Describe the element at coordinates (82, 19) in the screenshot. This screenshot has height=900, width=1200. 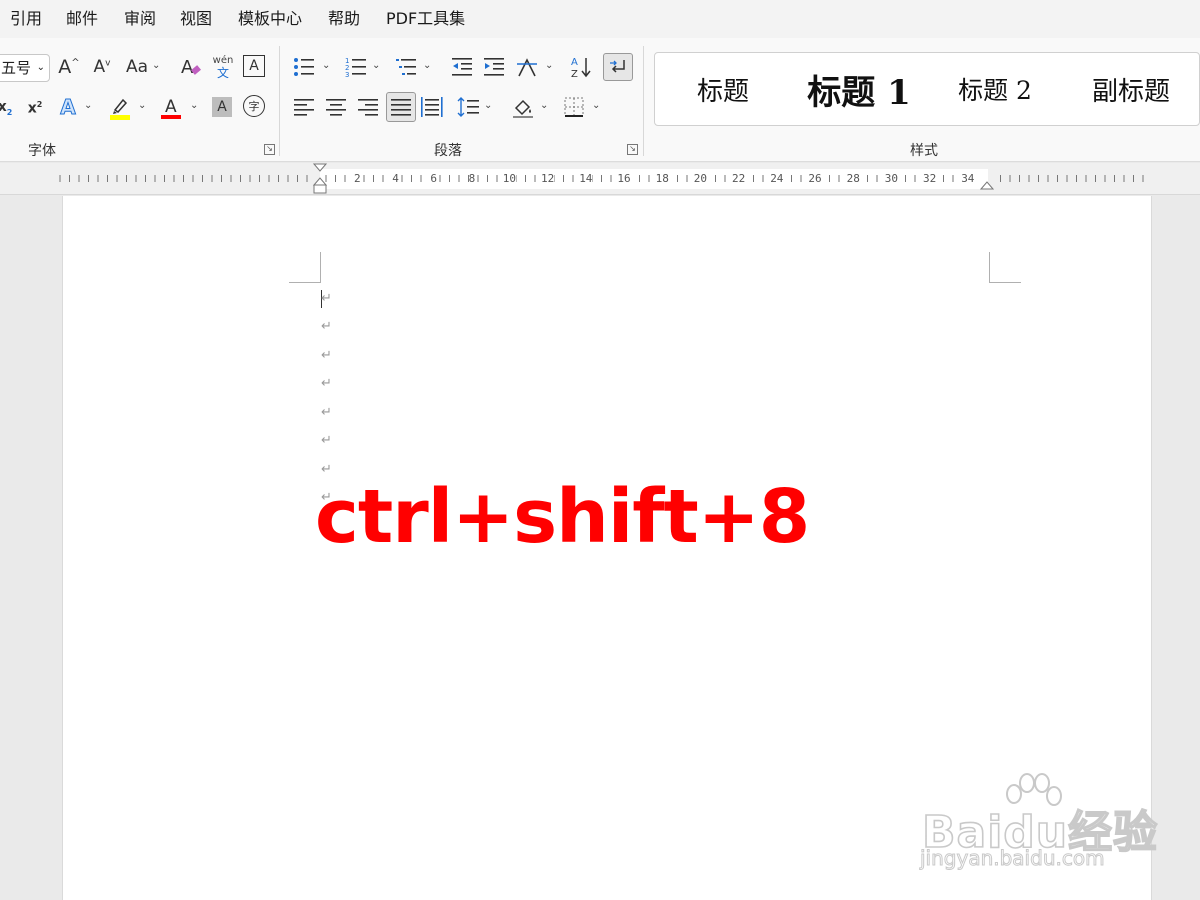
I see `menu-mailings: 邮件` at that location.